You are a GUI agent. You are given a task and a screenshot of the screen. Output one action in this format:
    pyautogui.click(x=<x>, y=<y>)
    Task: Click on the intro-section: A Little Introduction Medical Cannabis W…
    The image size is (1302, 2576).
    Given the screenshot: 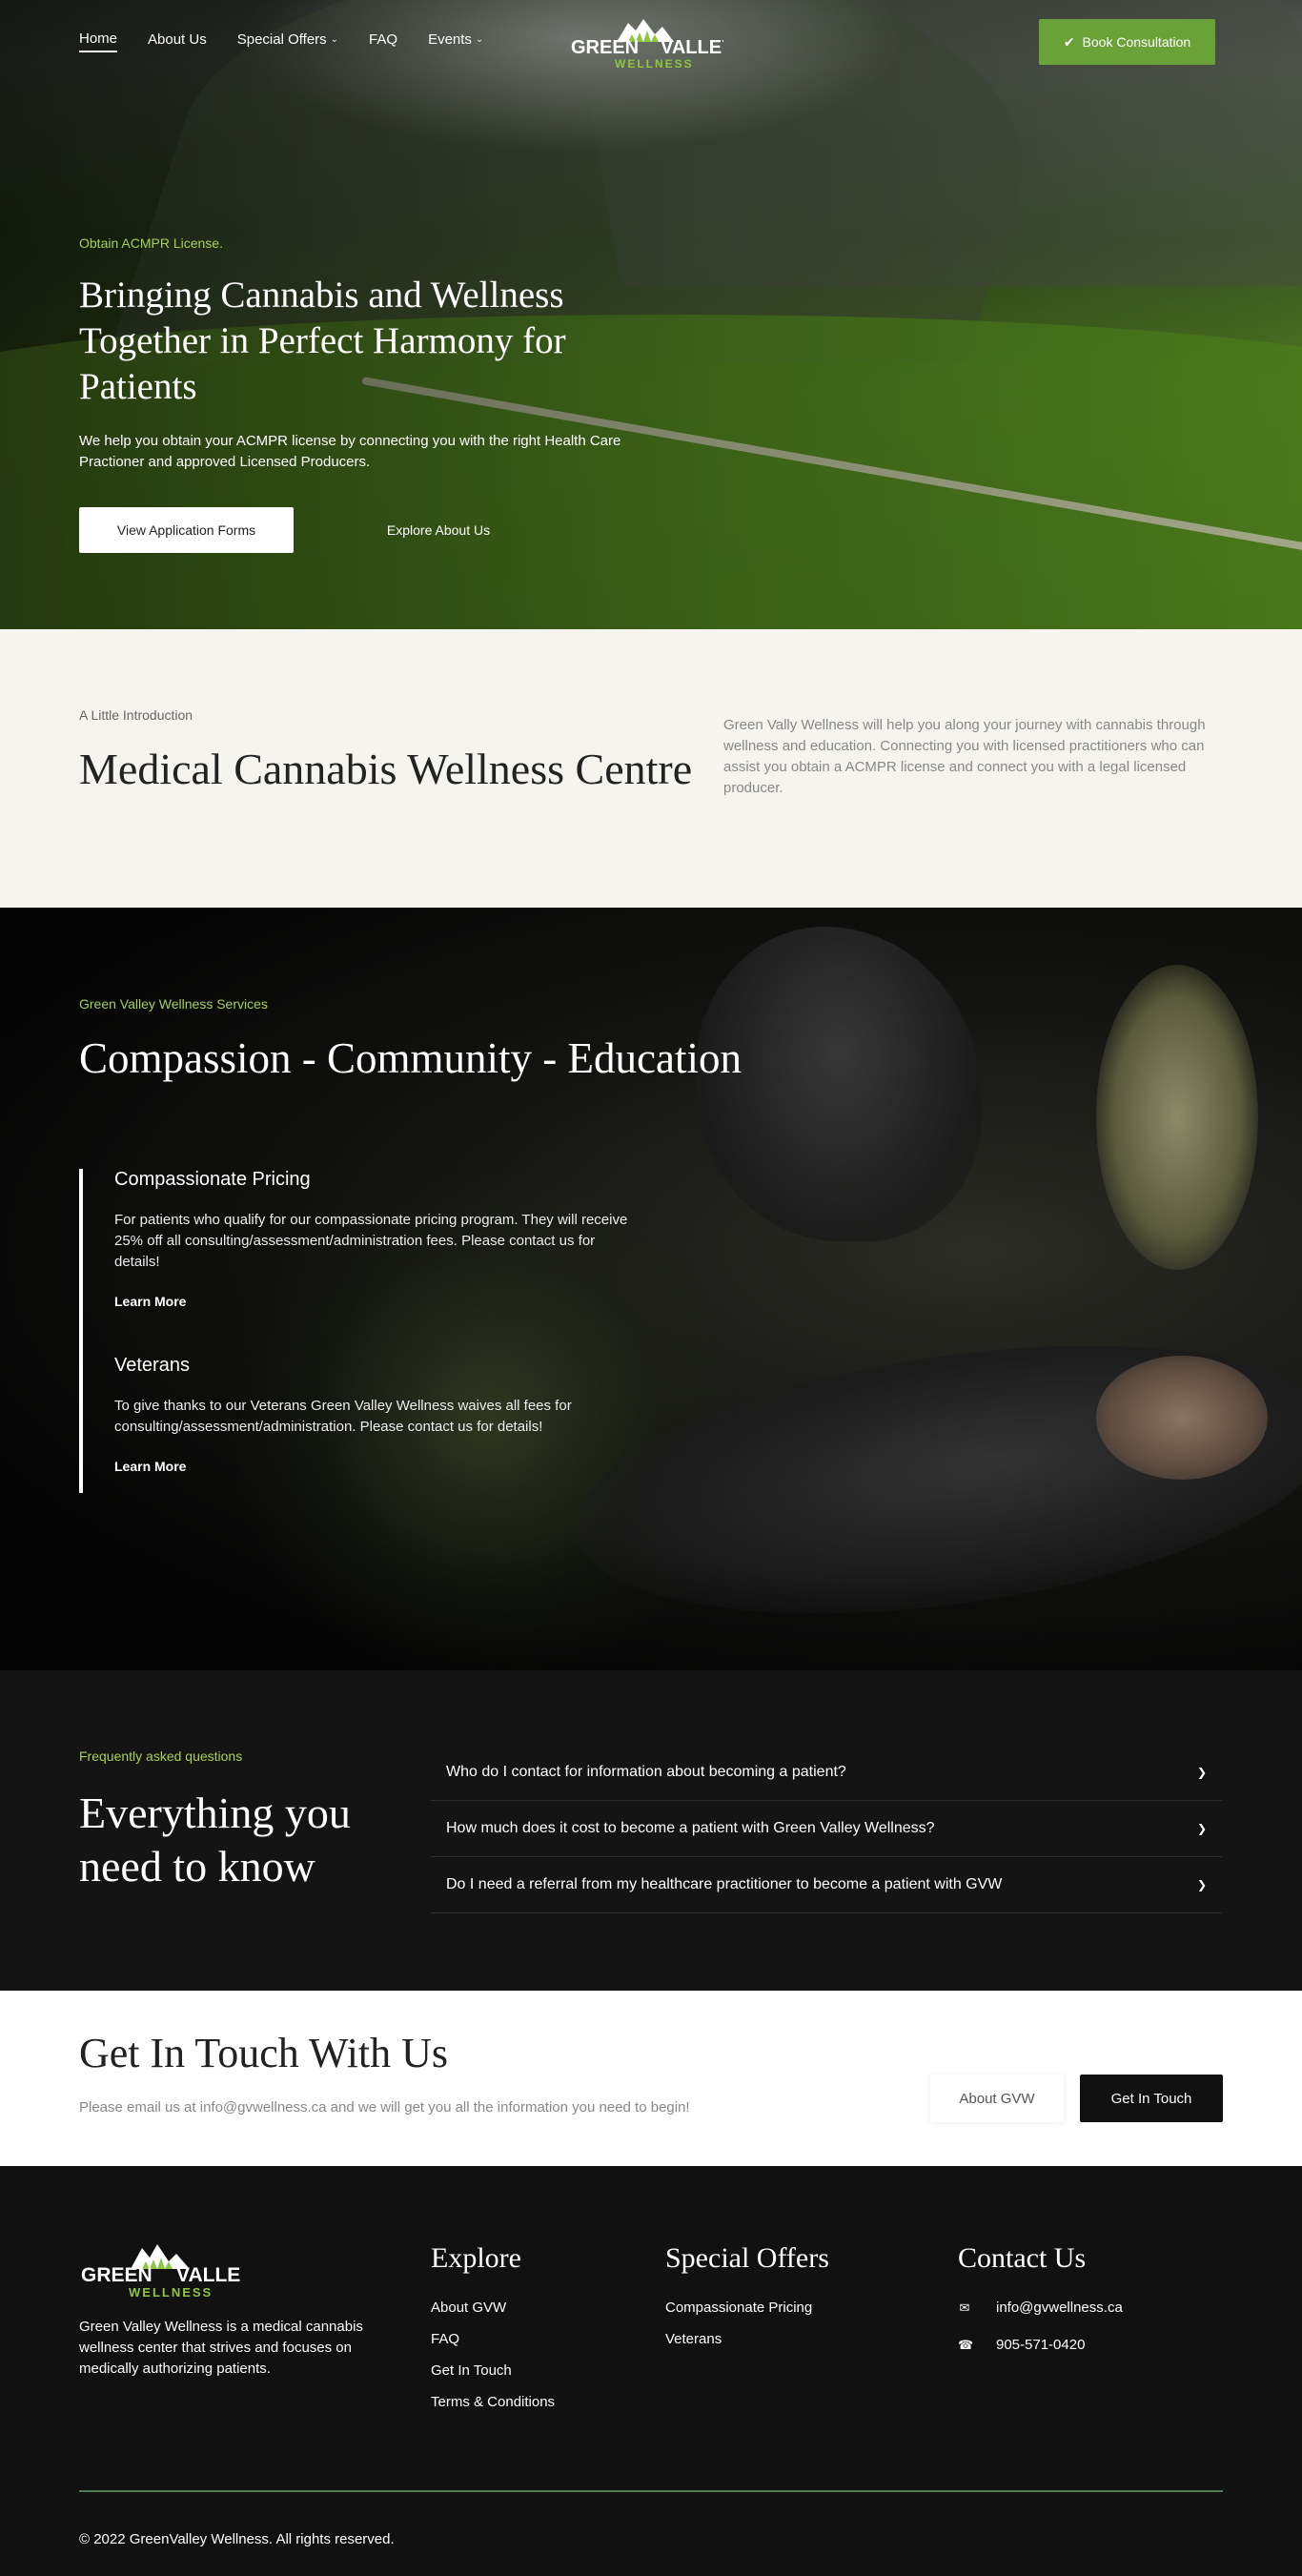 What is the action you would take?
    pyautogui.click(x=651, y=769)
    